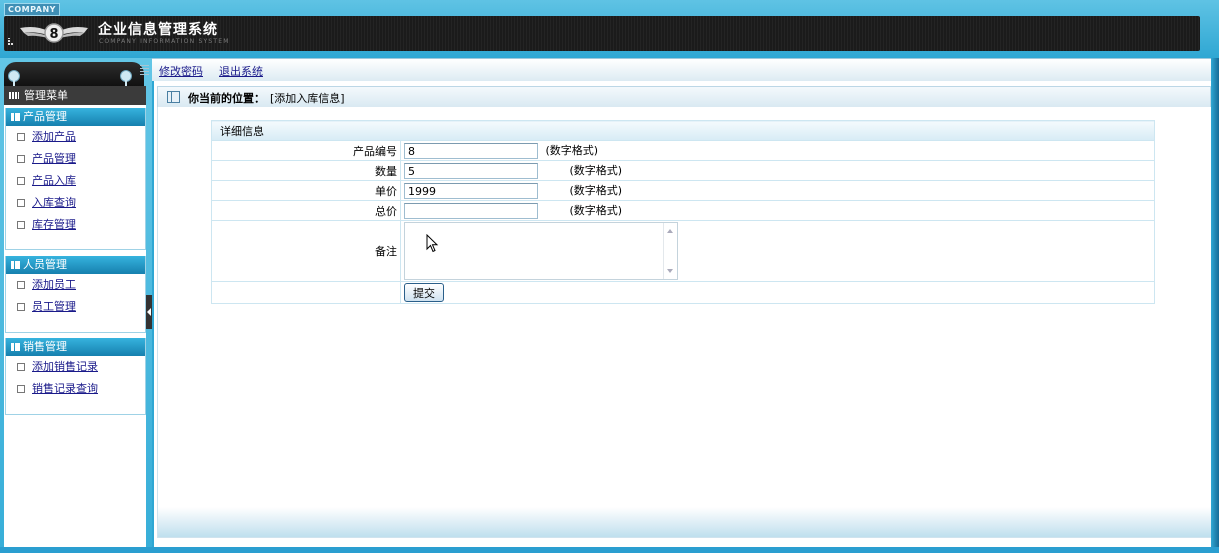  I want to click on sidebar-item-add-product: 添加产品, so click(75, 137).